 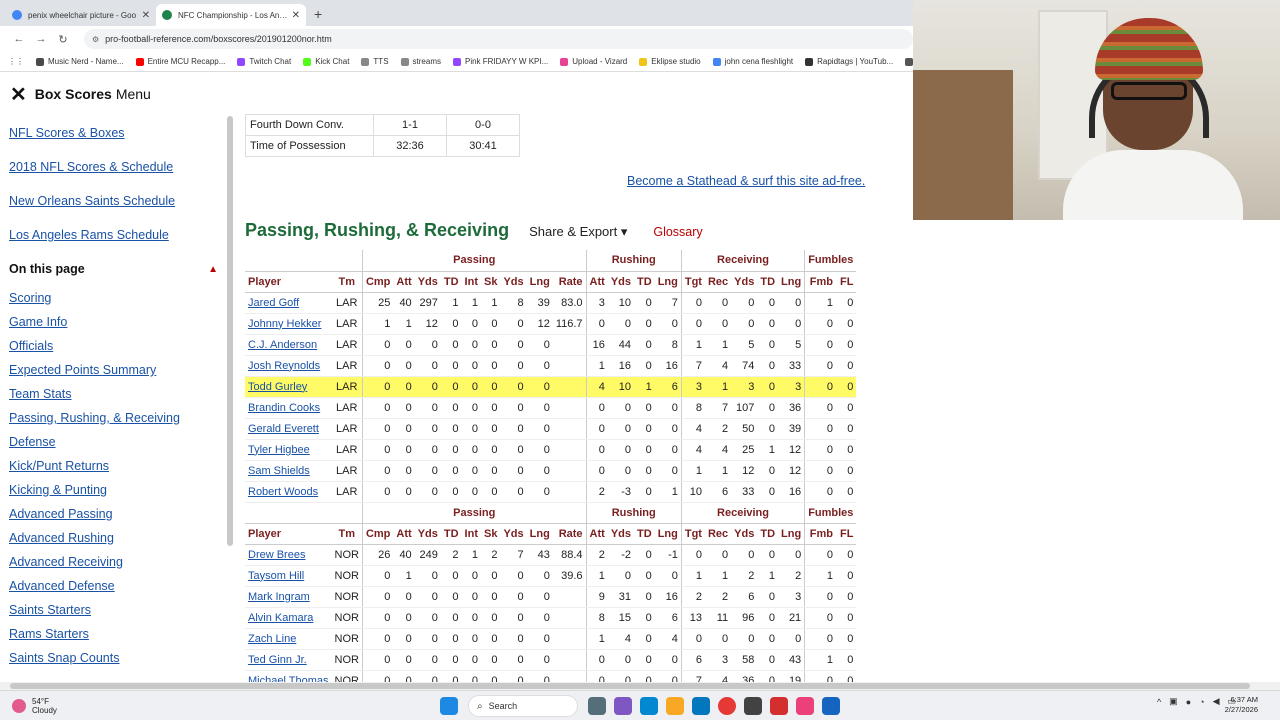 What do you see at coordinates (115, 514) in the screenshot?
I see `sidebar-page-link: Advanced Passing` at bounding box center [115, 514].